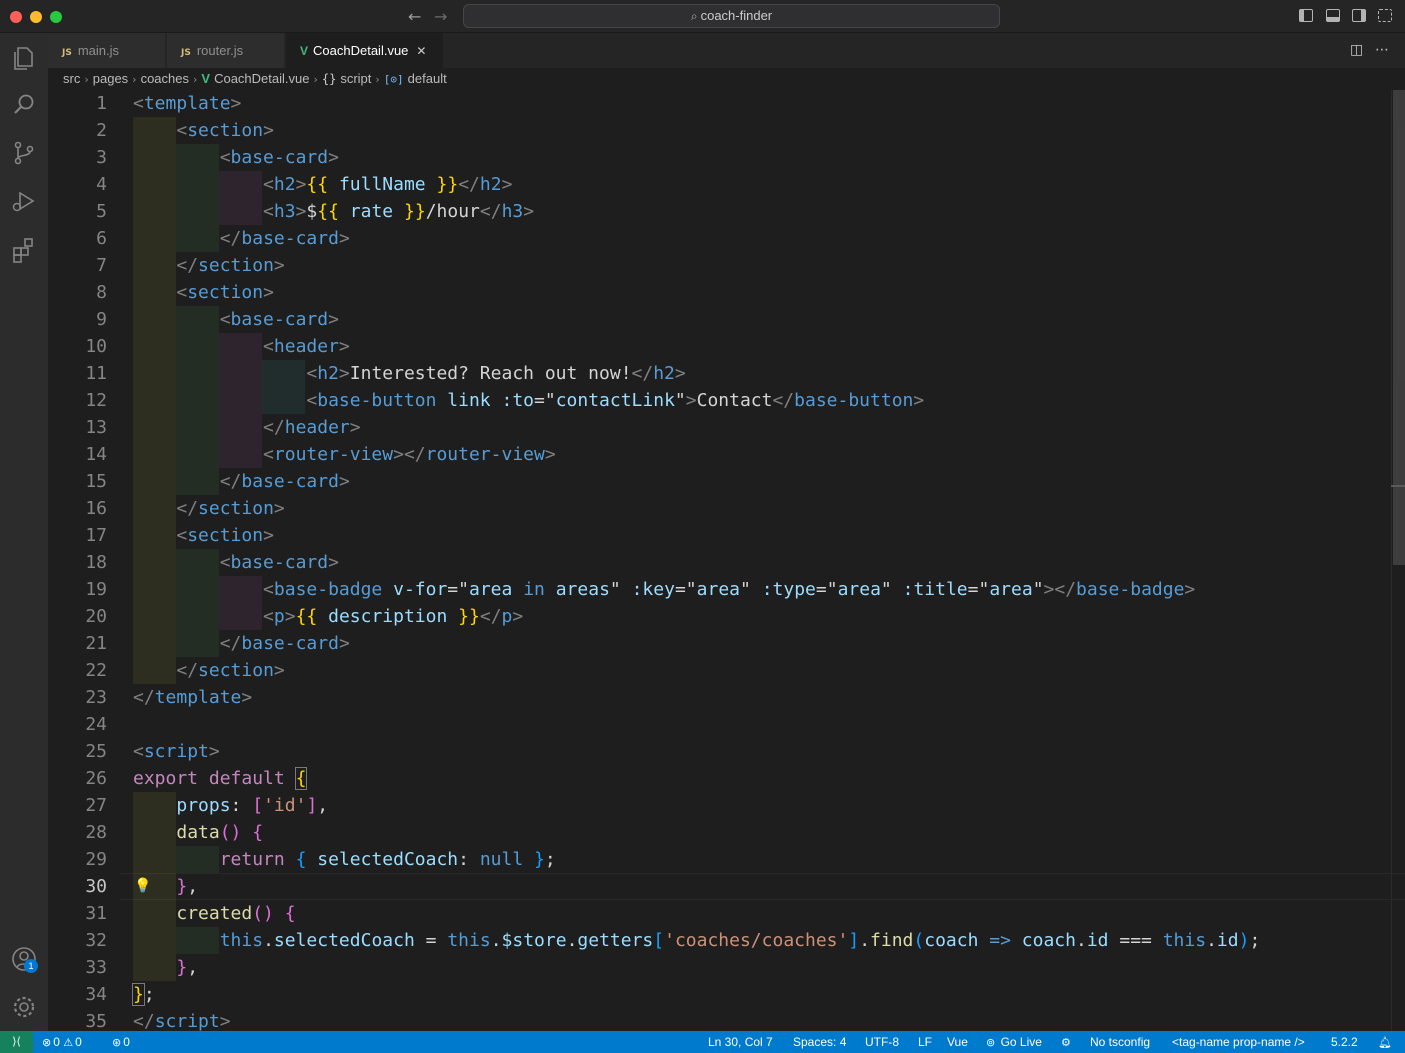  Describe the element at coordinates (71, 78) in the screenshot. I see `breadcrumb-item: src` at that location.